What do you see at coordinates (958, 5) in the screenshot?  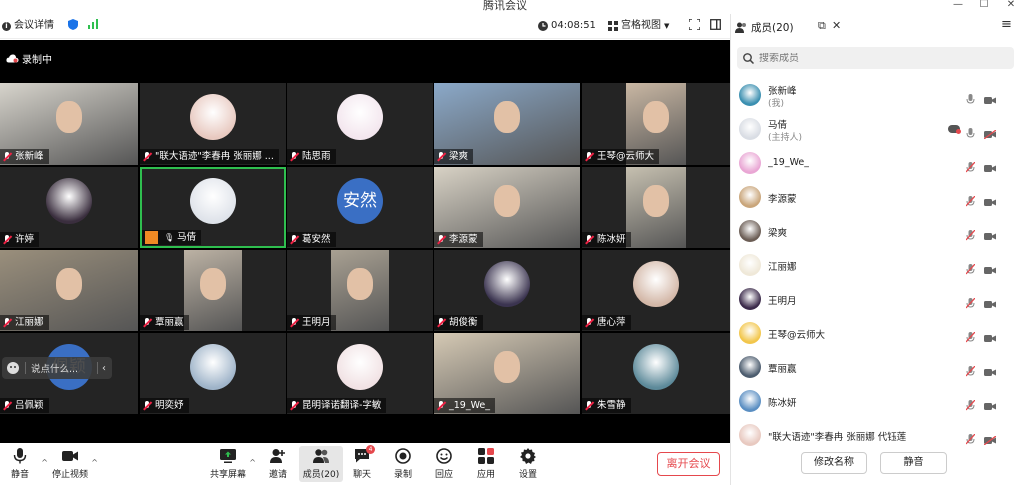 I see `minimize-icon: —` at bounding box center [958, 5].